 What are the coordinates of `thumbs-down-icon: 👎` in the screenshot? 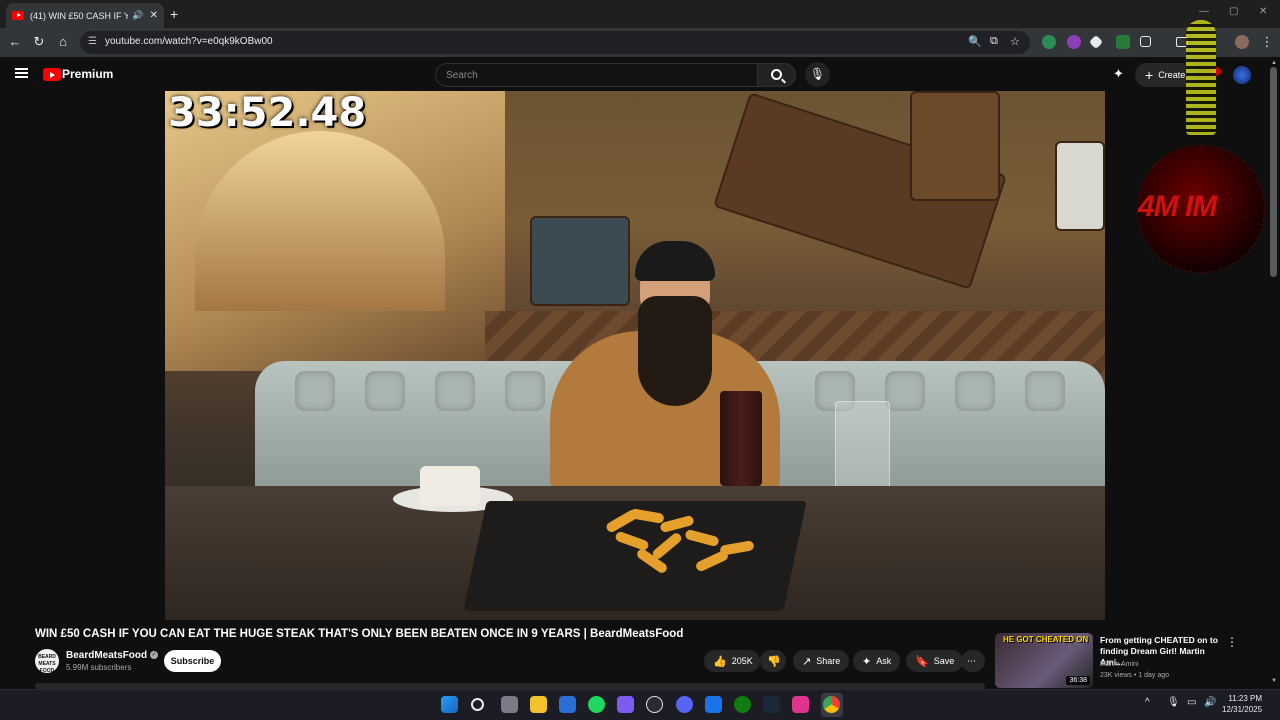 It's located at (774, 661).